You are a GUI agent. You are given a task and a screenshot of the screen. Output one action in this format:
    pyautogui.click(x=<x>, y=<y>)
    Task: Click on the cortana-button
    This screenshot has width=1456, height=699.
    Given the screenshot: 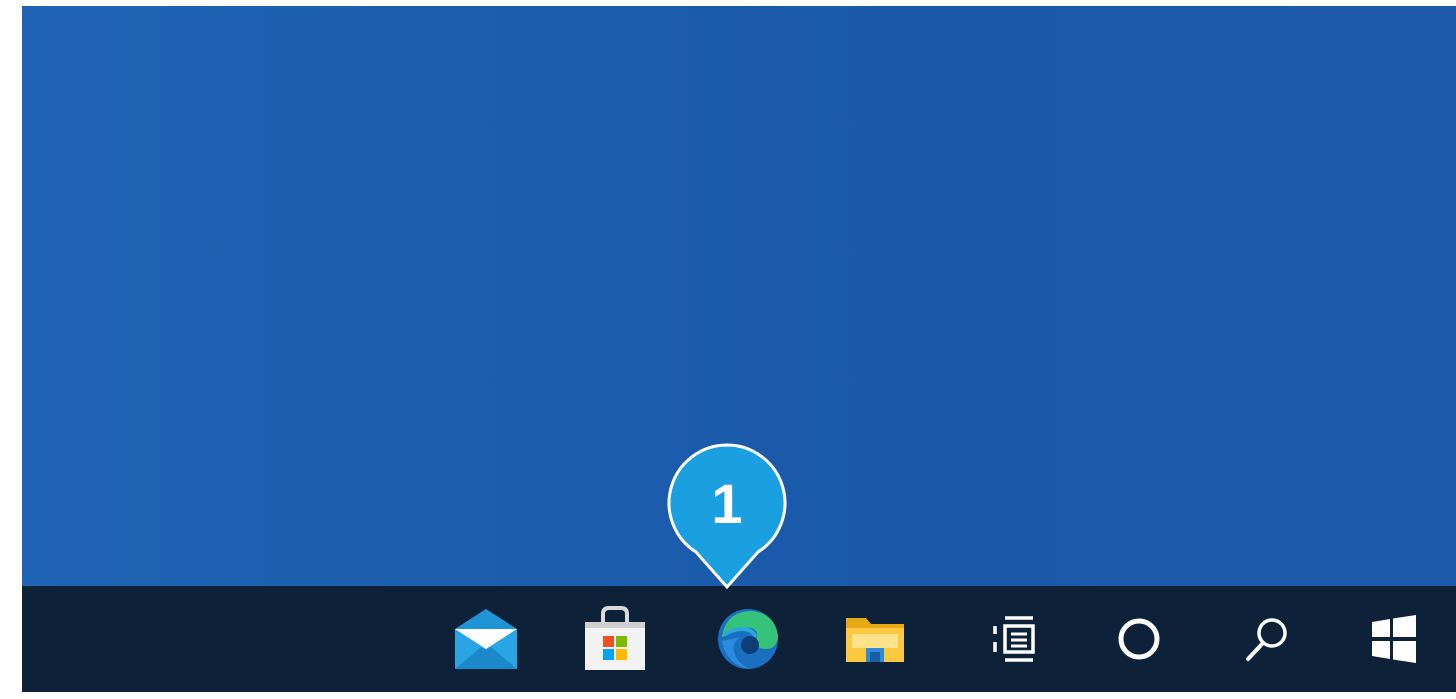 What is the action you would take?
    pyautogui.click(x=1139, y=639)
    